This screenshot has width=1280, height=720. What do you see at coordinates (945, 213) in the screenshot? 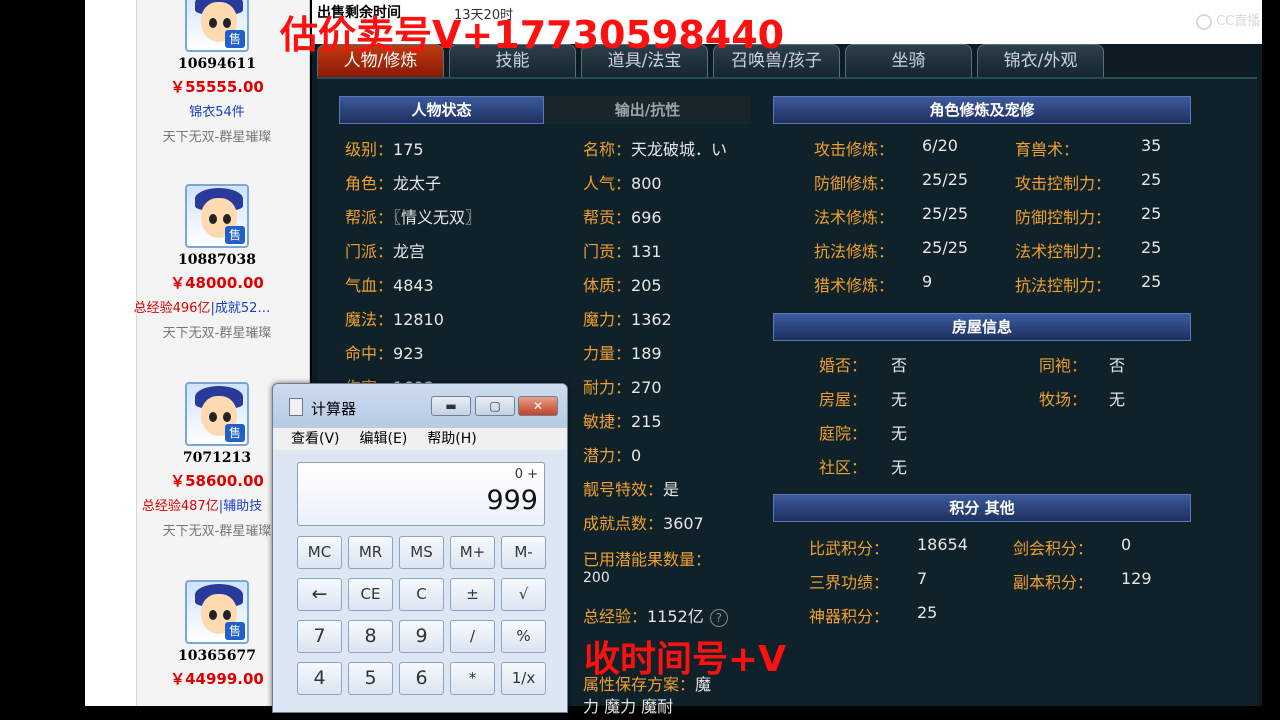
I see `cultivation-left-value: 25/25` at bounding box center [945, 213].